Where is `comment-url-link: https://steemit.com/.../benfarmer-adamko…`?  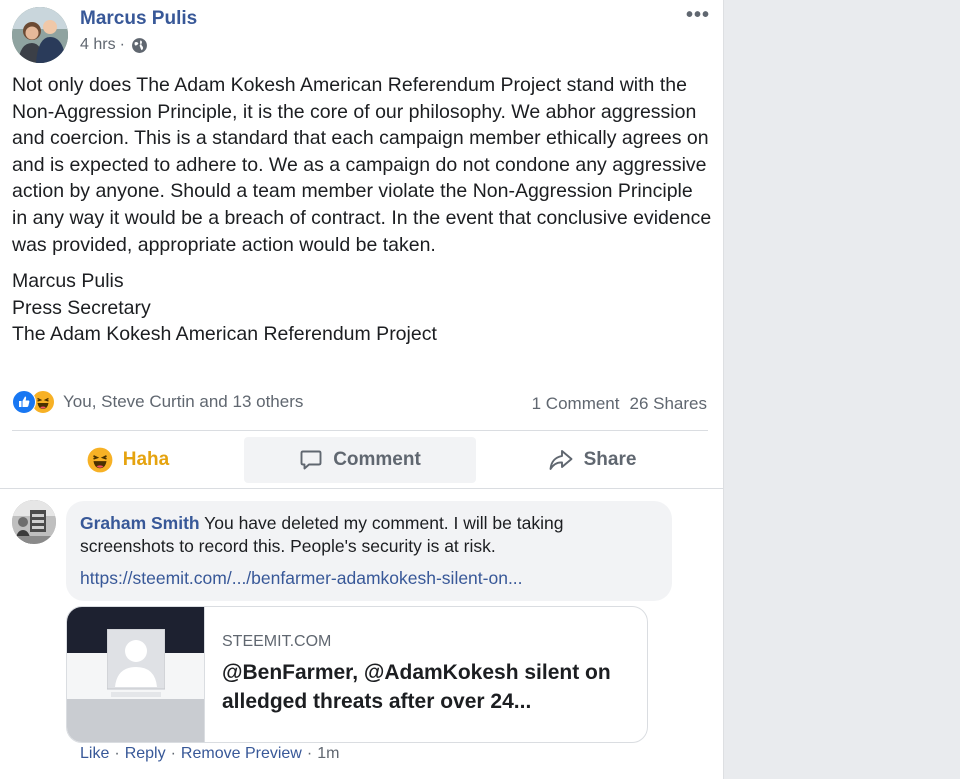 comment-url-link: https://steemit.com/.../benfarmer-adamko… is located at coordinates (301, 578).